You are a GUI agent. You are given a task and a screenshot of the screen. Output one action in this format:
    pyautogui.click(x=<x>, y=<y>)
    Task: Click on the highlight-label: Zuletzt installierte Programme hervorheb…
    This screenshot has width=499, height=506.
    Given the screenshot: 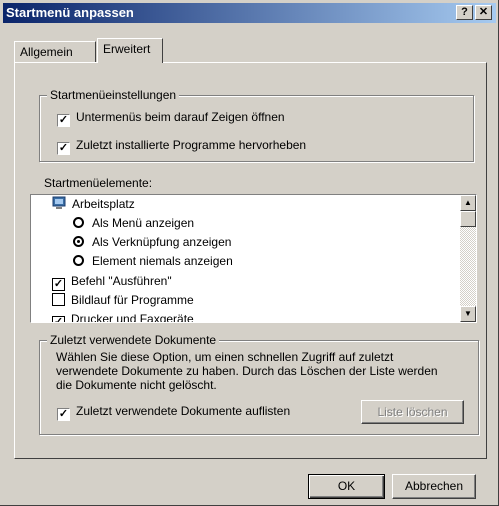 What is the action you would take?
    pyautogui.click(x=191, y=145)
    